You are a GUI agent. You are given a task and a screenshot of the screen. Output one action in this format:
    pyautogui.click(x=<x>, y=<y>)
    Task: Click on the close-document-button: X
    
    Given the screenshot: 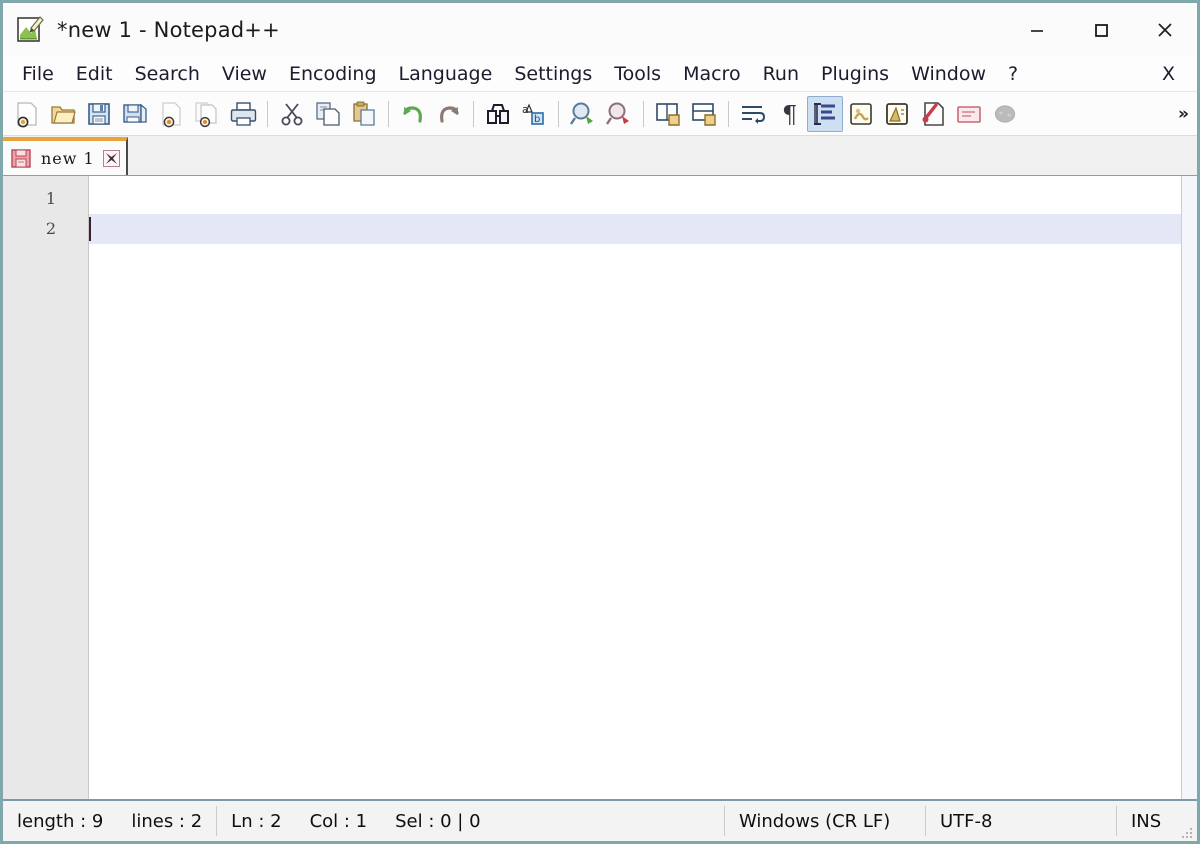 What is the action you would take?
    pyautogui.click(x=1168, y=74)
    